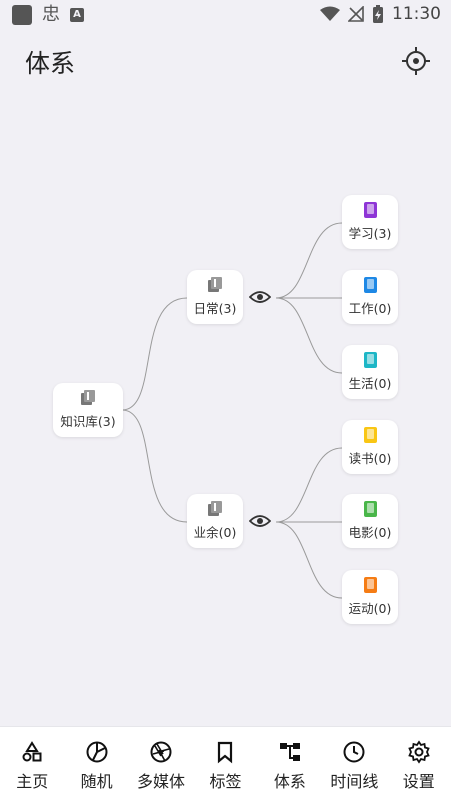 Image resolution: width=451 pixels, height=801 pixels. I want to click on nav-item-settings: 设置, so click(419, 764).